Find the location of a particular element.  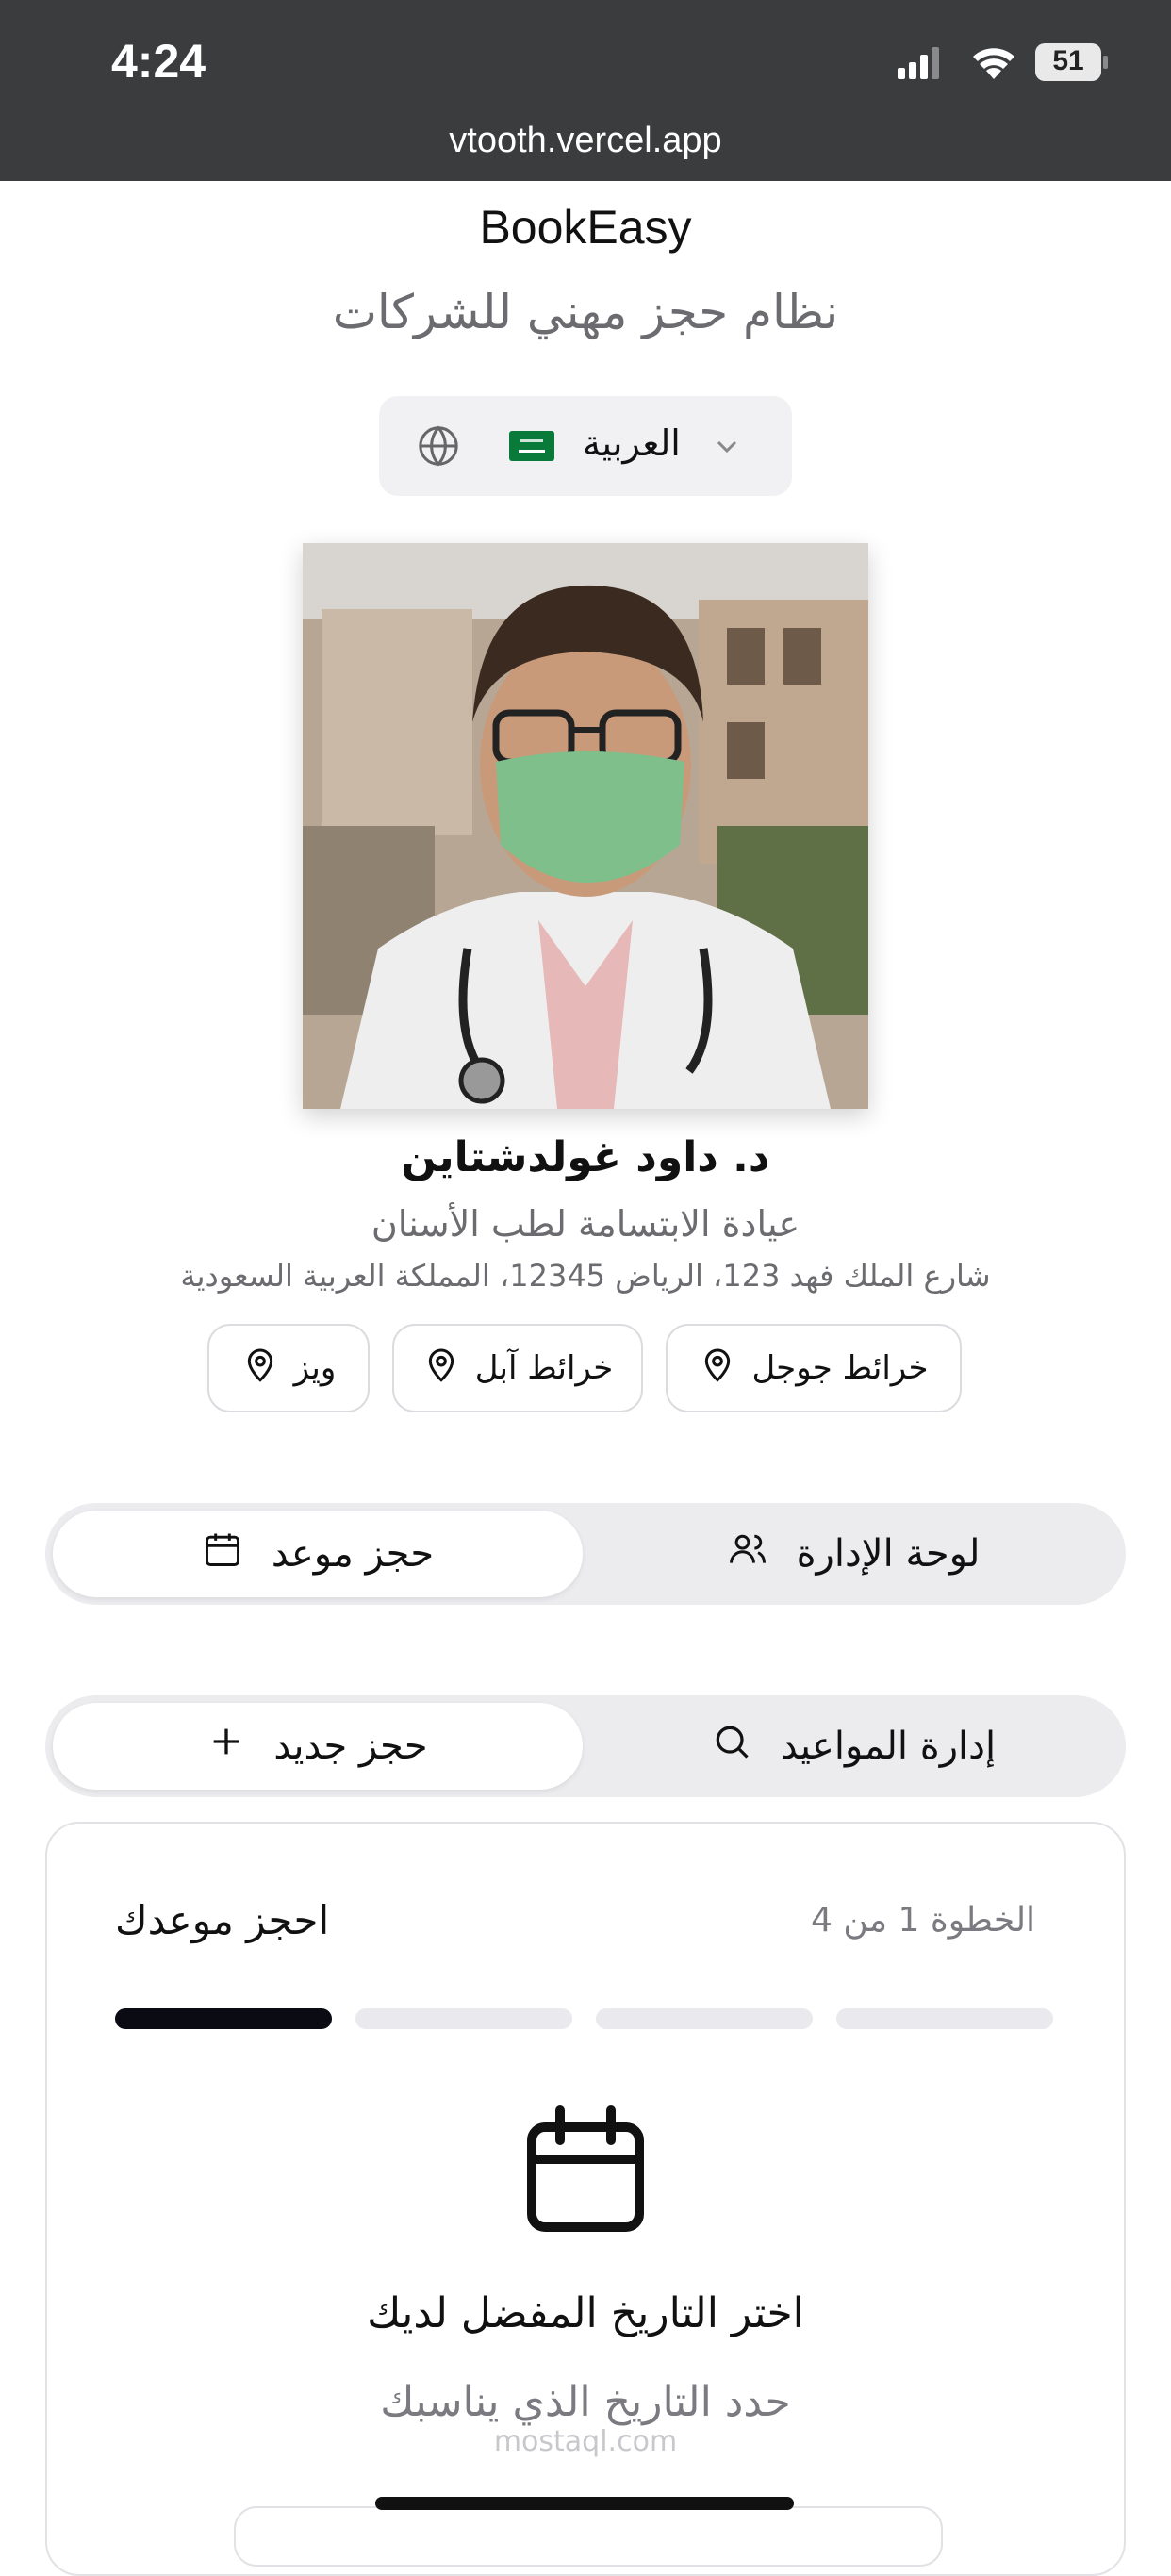

date-step-heading: اختر التاريخ المفضل لديك is located at coordinates (585, 2313).